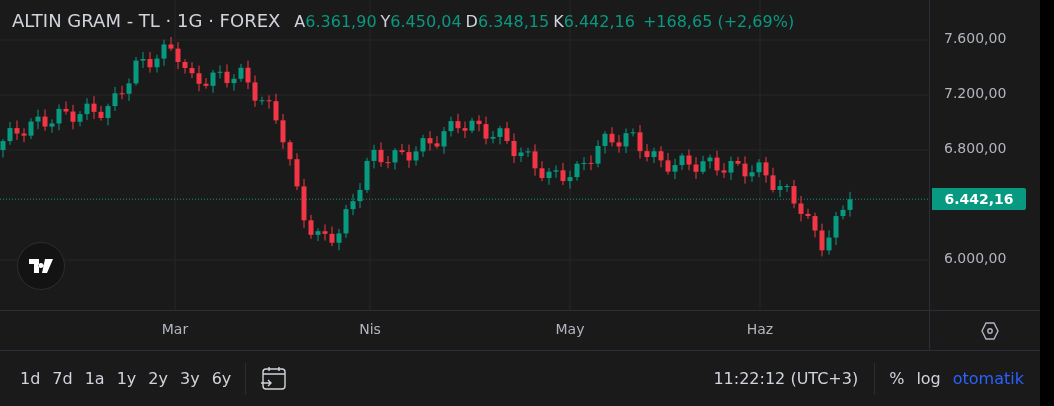 Image resolution: width=1054 pixels, height=406 pixels. What do you see at coordinates (370, 329) in the screenshot?
I see `time-tick-label: Nis` at bounding box center [370, 329].